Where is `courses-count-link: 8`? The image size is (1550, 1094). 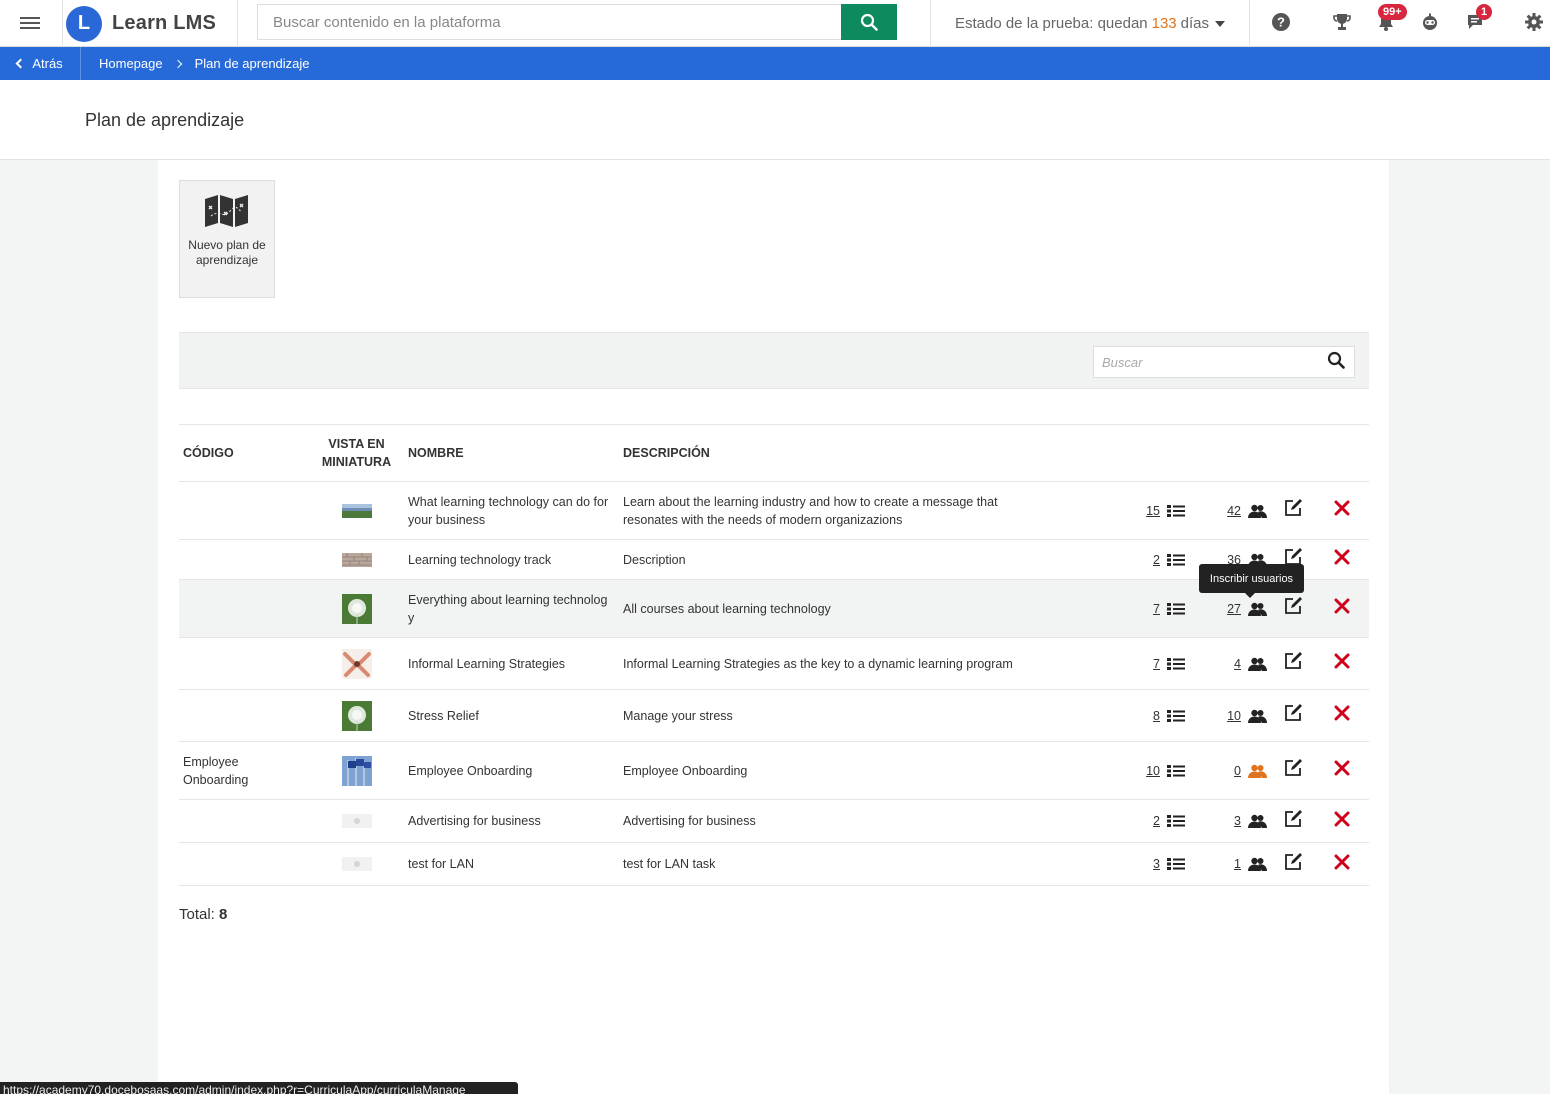
courses-count-link: 8 is located at coordinates (1156, 716).